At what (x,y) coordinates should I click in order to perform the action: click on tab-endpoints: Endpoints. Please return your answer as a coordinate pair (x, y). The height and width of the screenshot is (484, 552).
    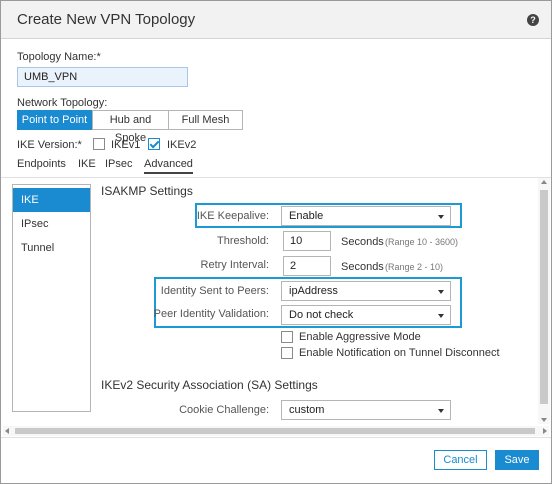
    Looking at the image, I should click on (41, 164).